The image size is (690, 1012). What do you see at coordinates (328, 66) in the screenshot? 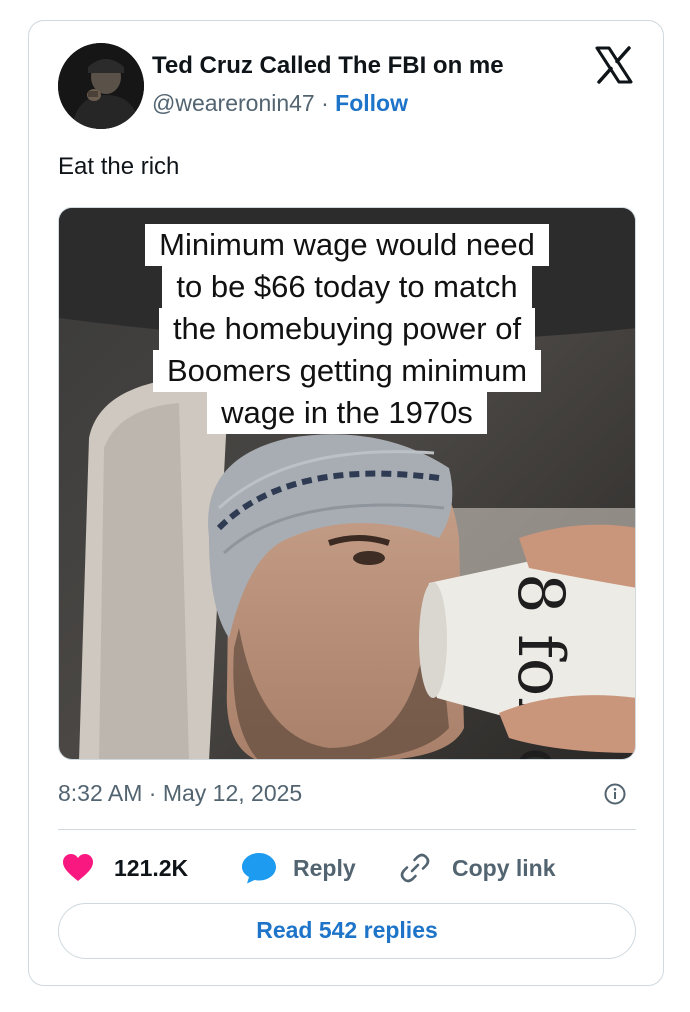
I see `author-name: Ted Cruz Called The FBI on me` at bounding box center [328, 66].